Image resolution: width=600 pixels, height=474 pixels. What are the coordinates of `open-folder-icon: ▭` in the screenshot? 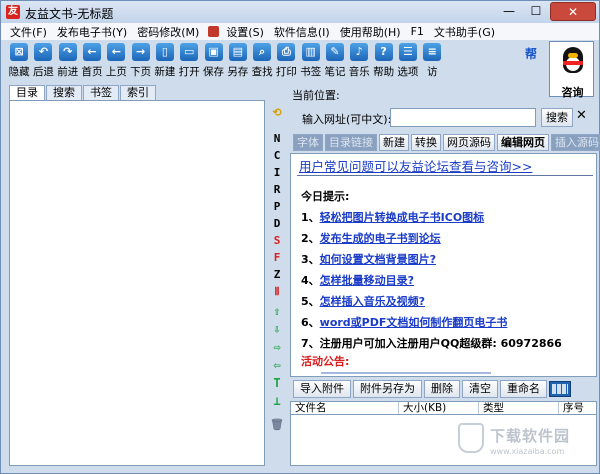 It's located at (189, 52).